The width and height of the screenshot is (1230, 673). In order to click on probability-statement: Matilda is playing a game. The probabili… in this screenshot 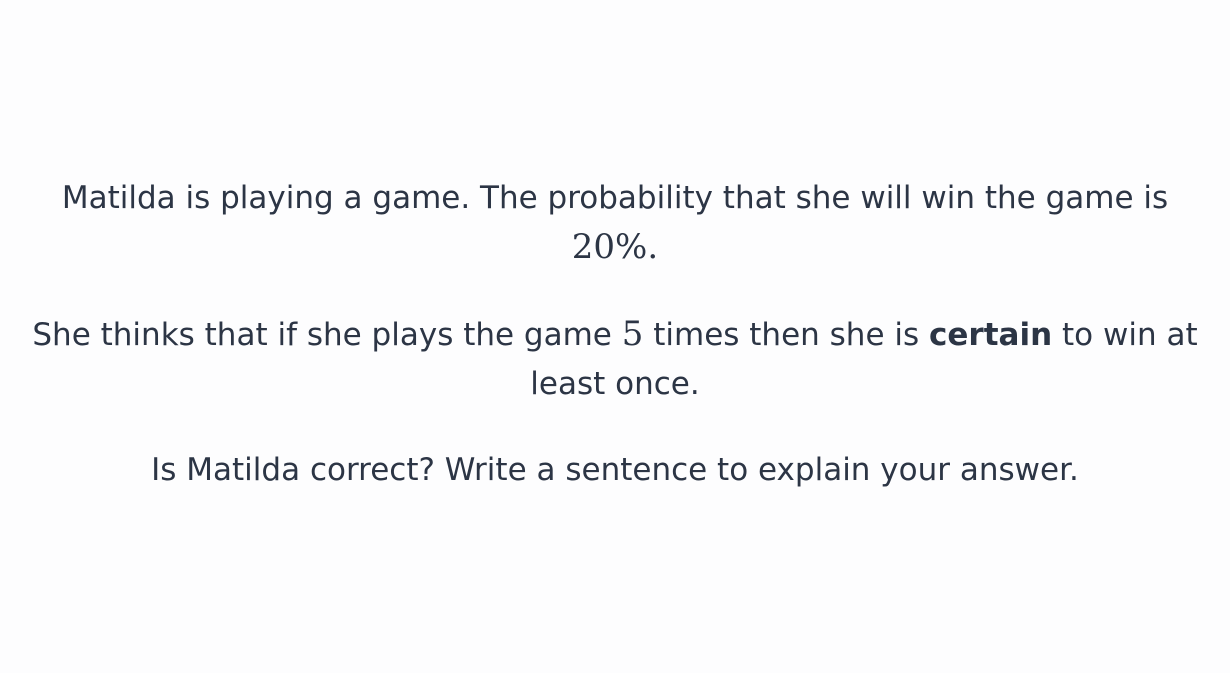, I will do `click(615, 198)`.